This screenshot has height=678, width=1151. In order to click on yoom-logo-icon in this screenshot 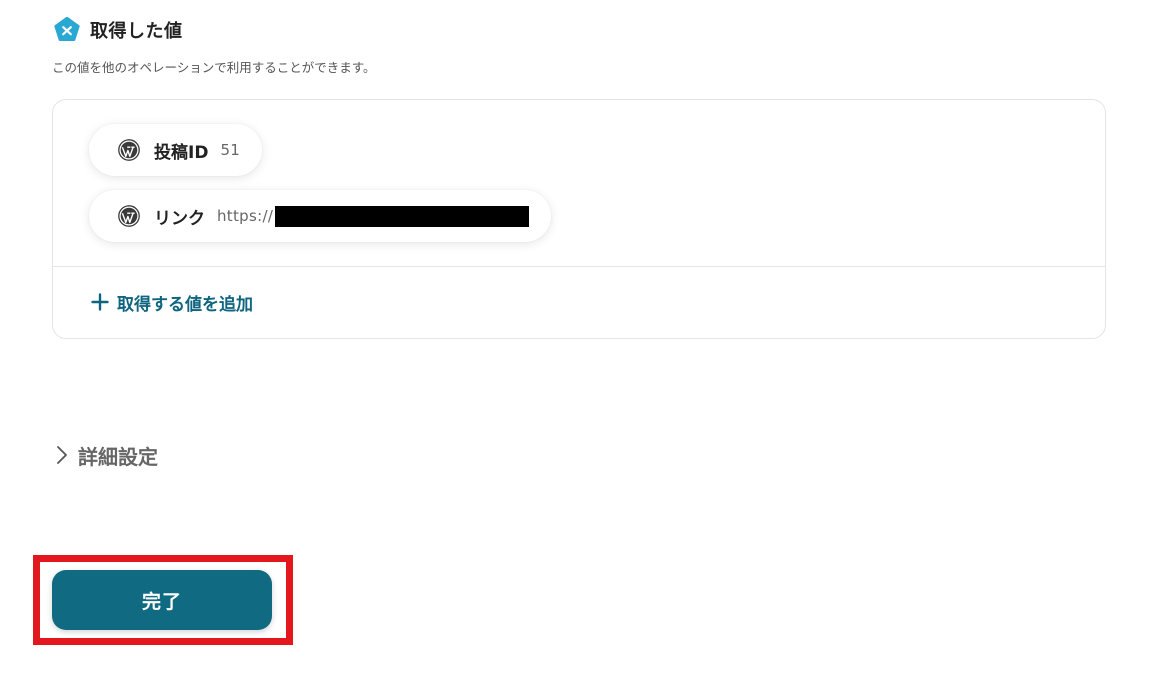, I will do `click(67, 29)`.